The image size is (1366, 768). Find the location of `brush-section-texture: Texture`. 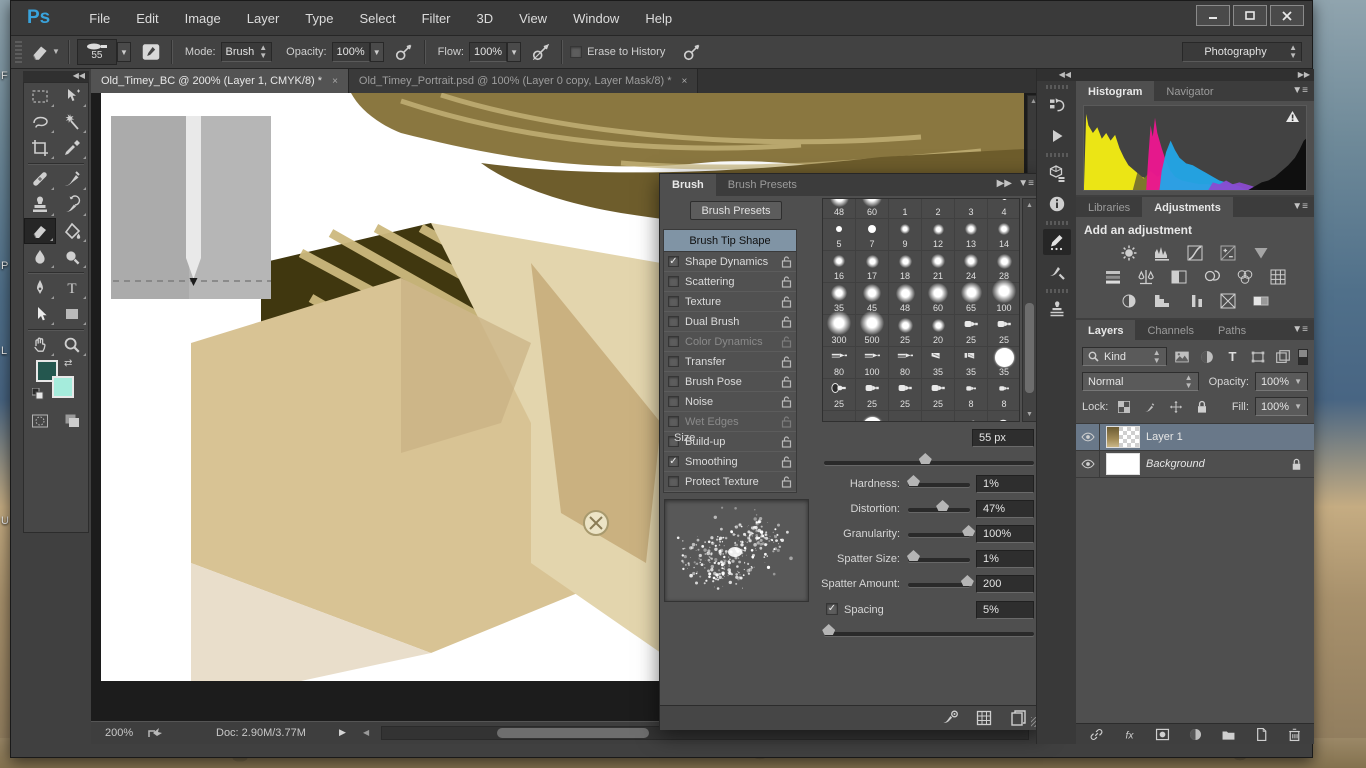

brush-section-texture: Texture is located at coordinates (730, 302).